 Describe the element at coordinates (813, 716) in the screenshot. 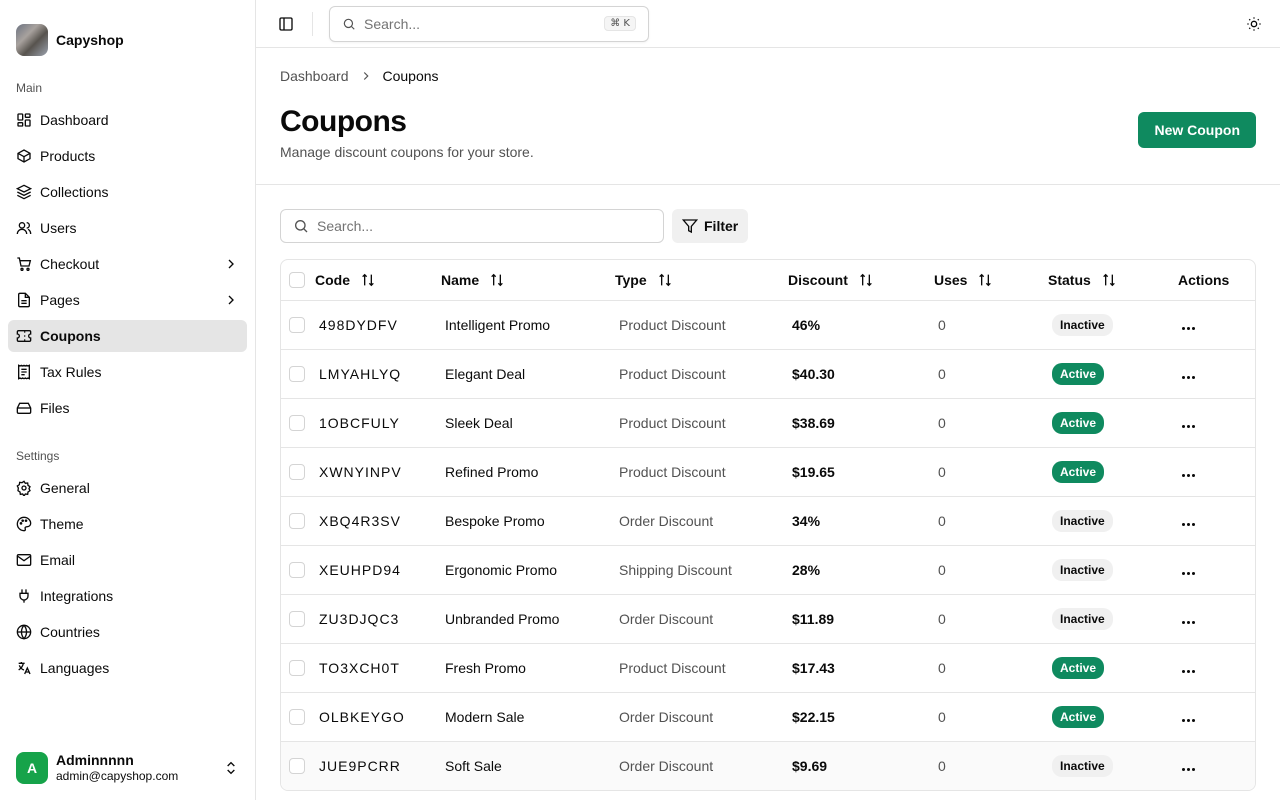

I see `coupon-discount: $22.15` at that location.